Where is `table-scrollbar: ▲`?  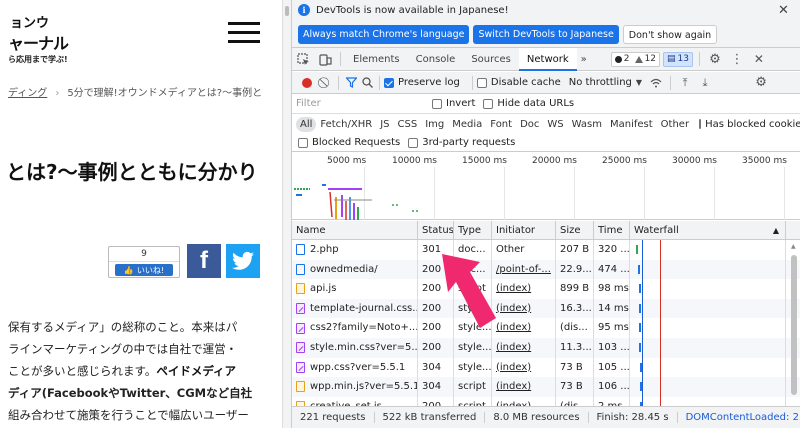
table-scrollbar: ▲ is located at coordinates (794, 321).